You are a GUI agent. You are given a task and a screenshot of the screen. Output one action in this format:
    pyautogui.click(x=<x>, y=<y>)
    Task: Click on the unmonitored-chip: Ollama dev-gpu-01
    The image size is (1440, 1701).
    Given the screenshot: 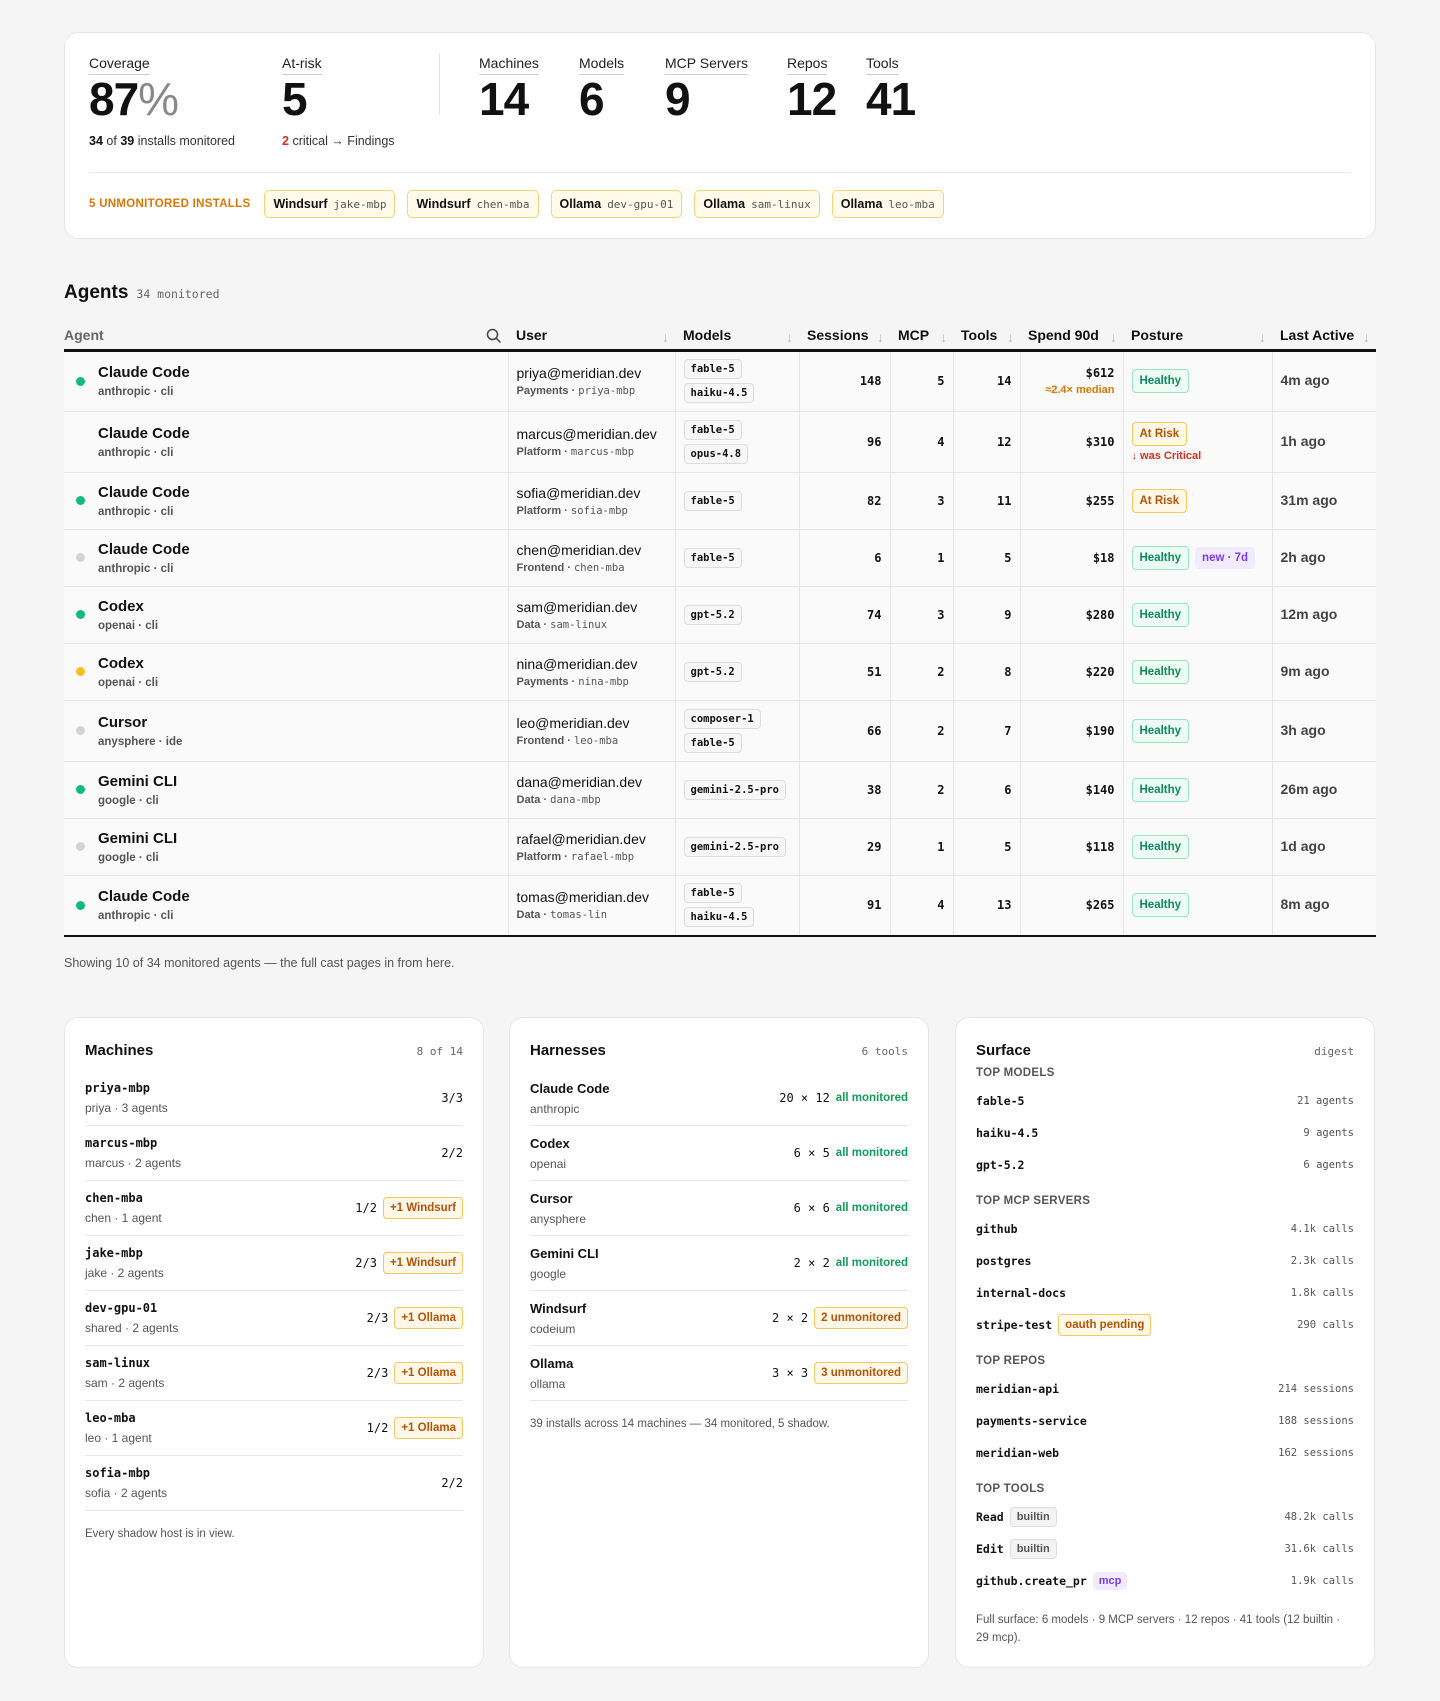 What is the action you would take?
    pyautogui.click(x=616, y=204)
    